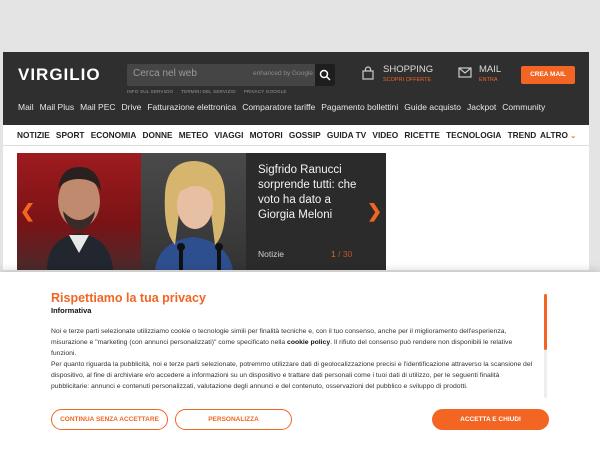 The height and width of the screenshot is (450, 600). What do you see at coordinates (465, 72) in the screenshot?
I see `envelope-icon` at bounding box center [465, 72].